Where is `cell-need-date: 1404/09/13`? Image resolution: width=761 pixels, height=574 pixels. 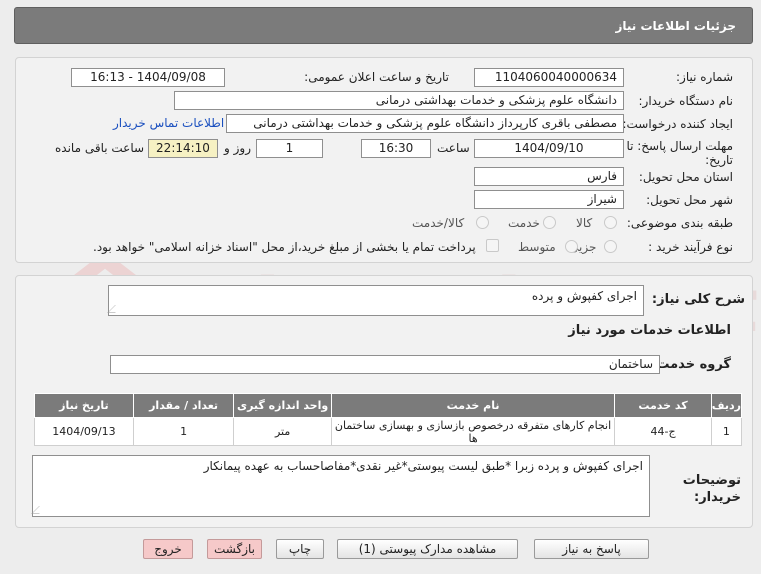 cell-need-date: 1404/09/13 is located at coordinates (84, 431).